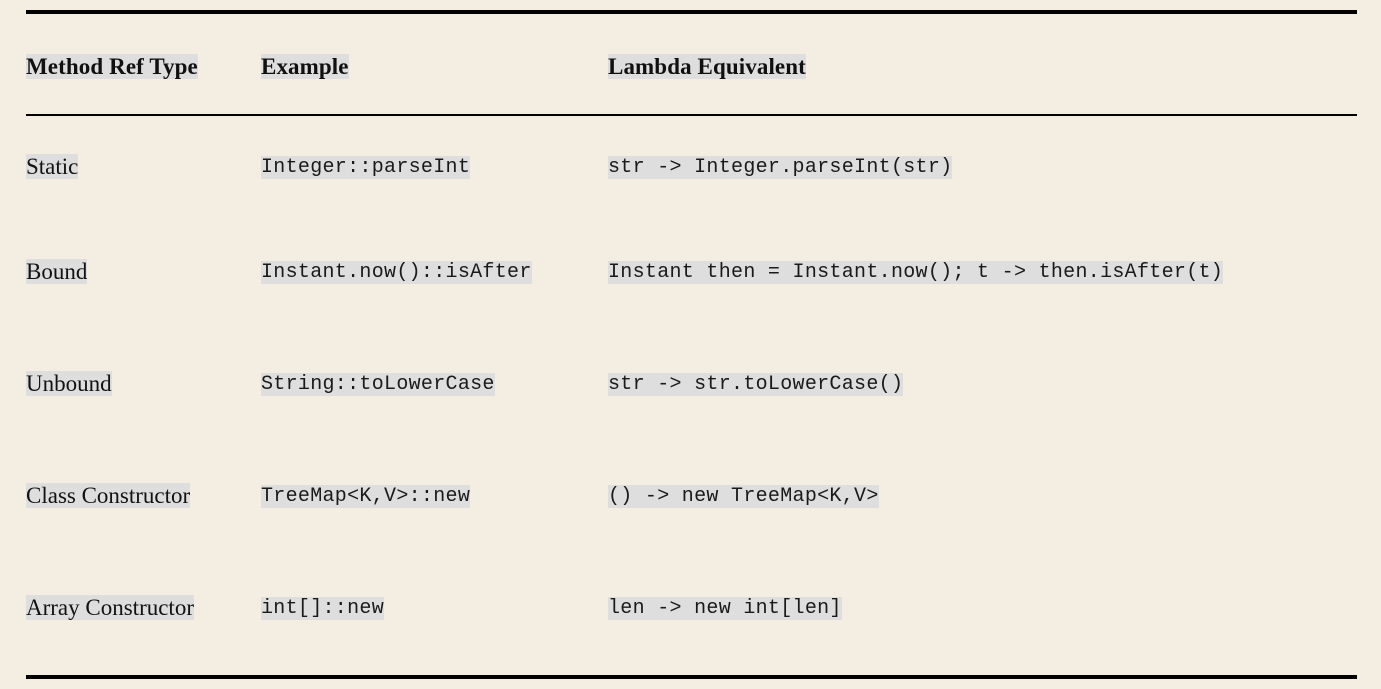  I want to click on cell-lambda-equivalent: () -> new TreeMap<K,V>, so click(982, 496).